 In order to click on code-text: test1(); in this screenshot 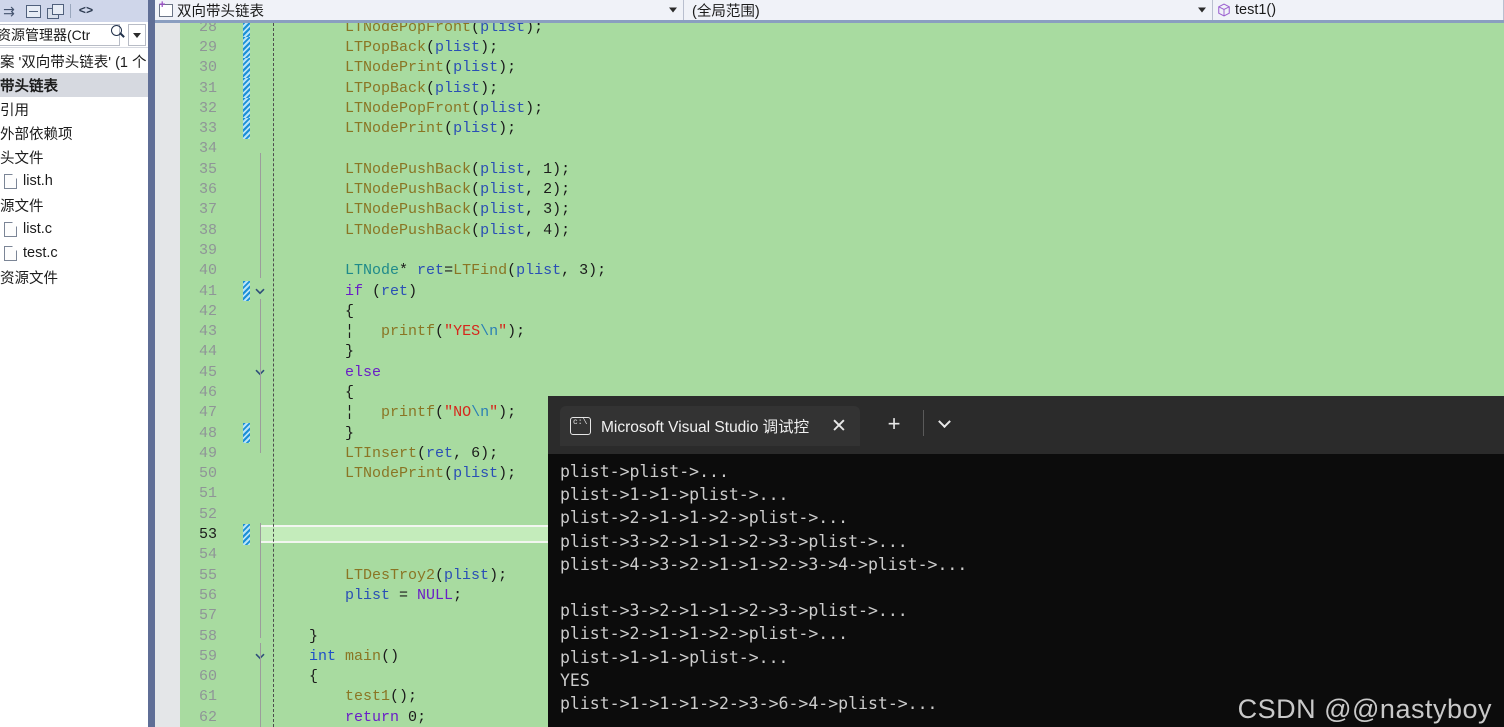, I will do `click(381, 697)`.